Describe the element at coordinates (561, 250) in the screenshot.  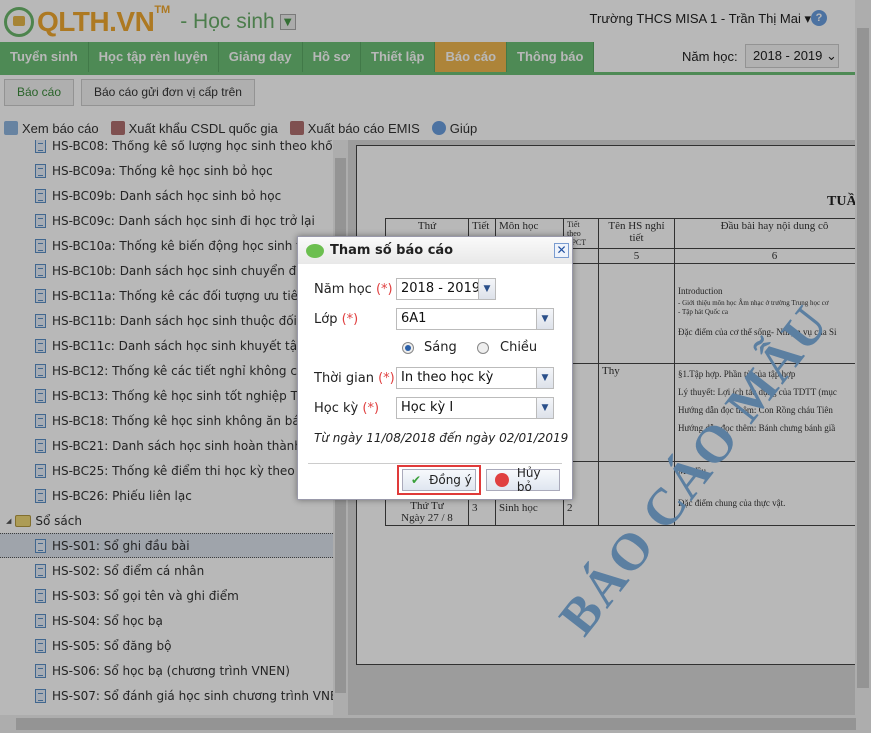
I see `close-button: ✕` at that location.